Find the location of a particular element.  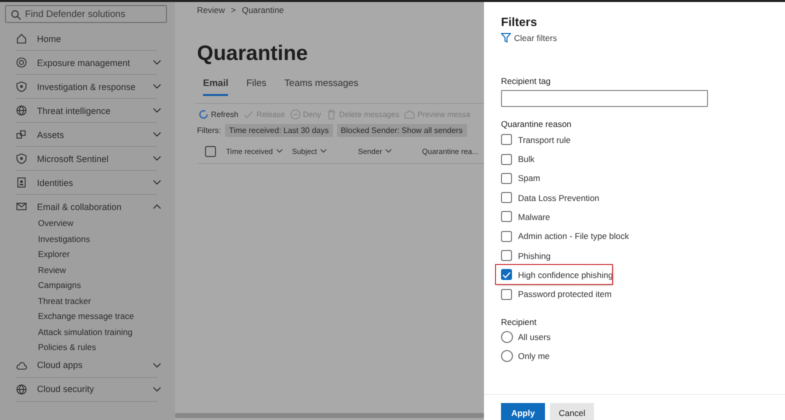

checkbox-label: Phishing is located at coordinates (534, 255).